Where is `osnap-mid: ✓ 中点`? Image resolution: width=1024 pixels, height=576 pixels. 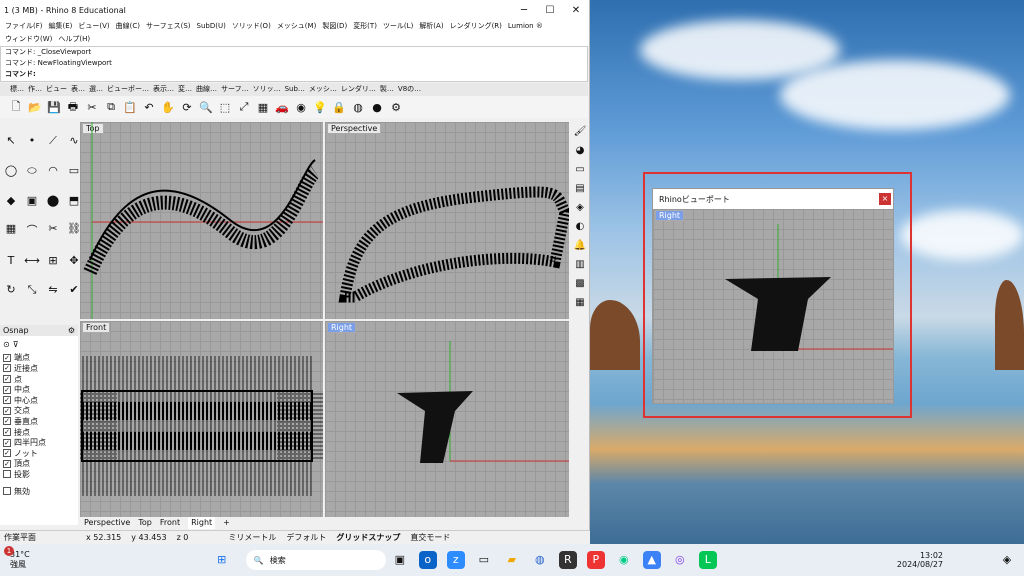
osnap-mid: ✓ 中点 is located at coordinates (39, 389).